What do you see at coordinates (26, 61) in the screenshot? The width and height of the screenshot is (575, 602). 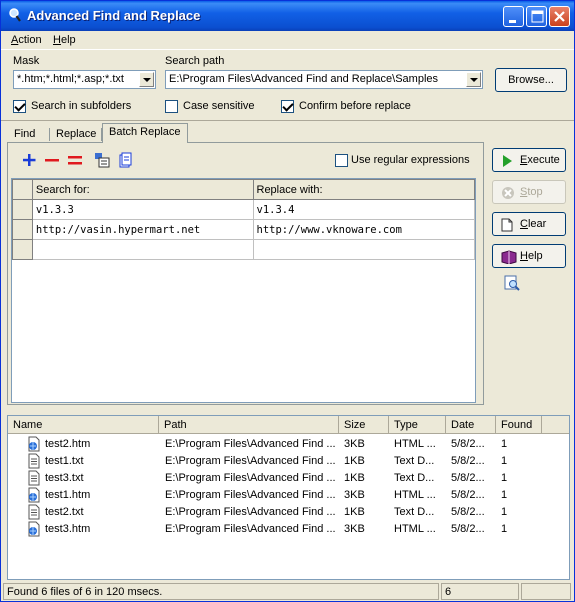 I see `mask-label: Mask` at bounding box center [26, 61].